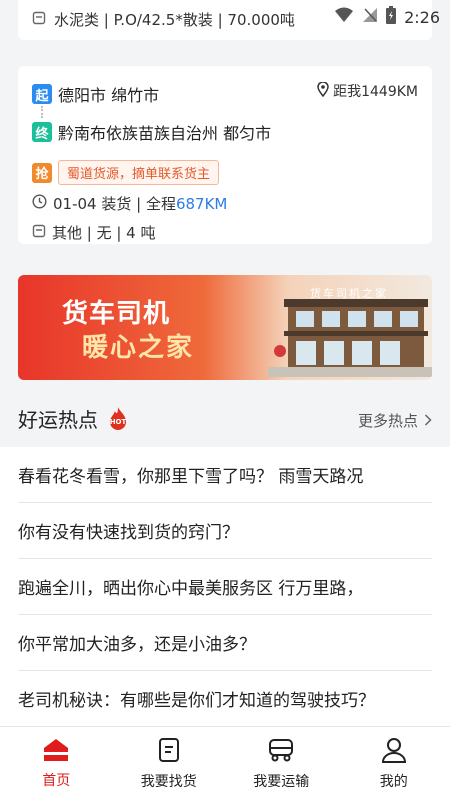 Image resolution: width=450 pixels, height=800 pixels. Describe the element at coordinates (370, 17) in the screenshot. I see `no-signal-icon` at that location.